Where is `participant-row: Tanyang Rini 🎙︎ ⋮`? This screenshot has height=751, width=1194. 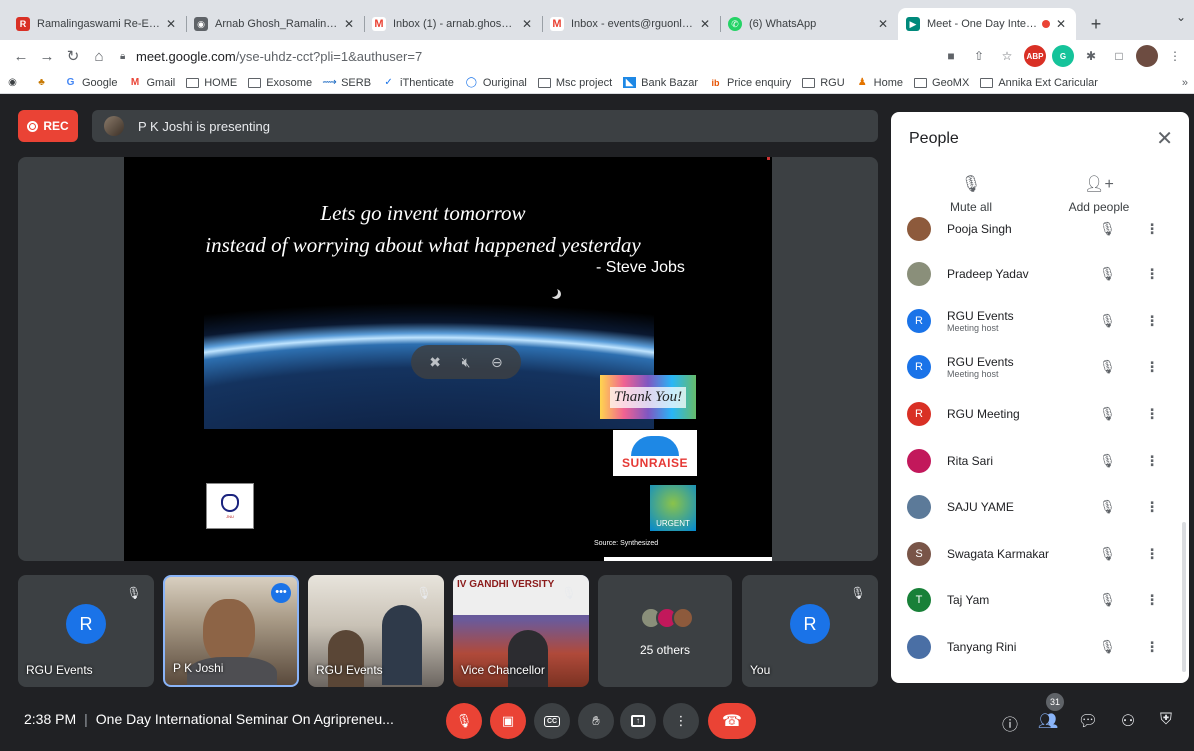 participant-row: Tanyang Rini 🎙︎ ⋮ is located at coordinates (1040, 647).